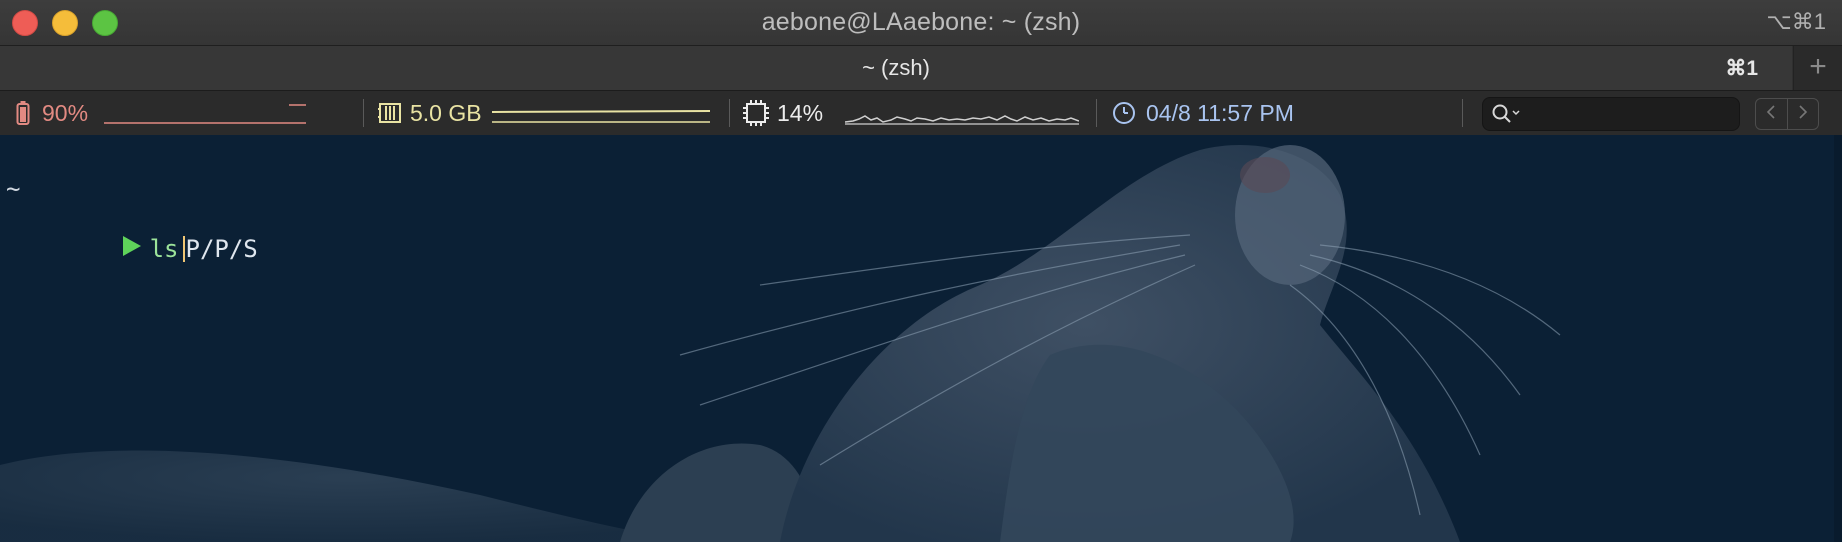 The image size is (1842, 542). What do you see at coordinates (962, 120) in the screenshot?
I see `cpu-sparkline` at bounding box center [962, 120].